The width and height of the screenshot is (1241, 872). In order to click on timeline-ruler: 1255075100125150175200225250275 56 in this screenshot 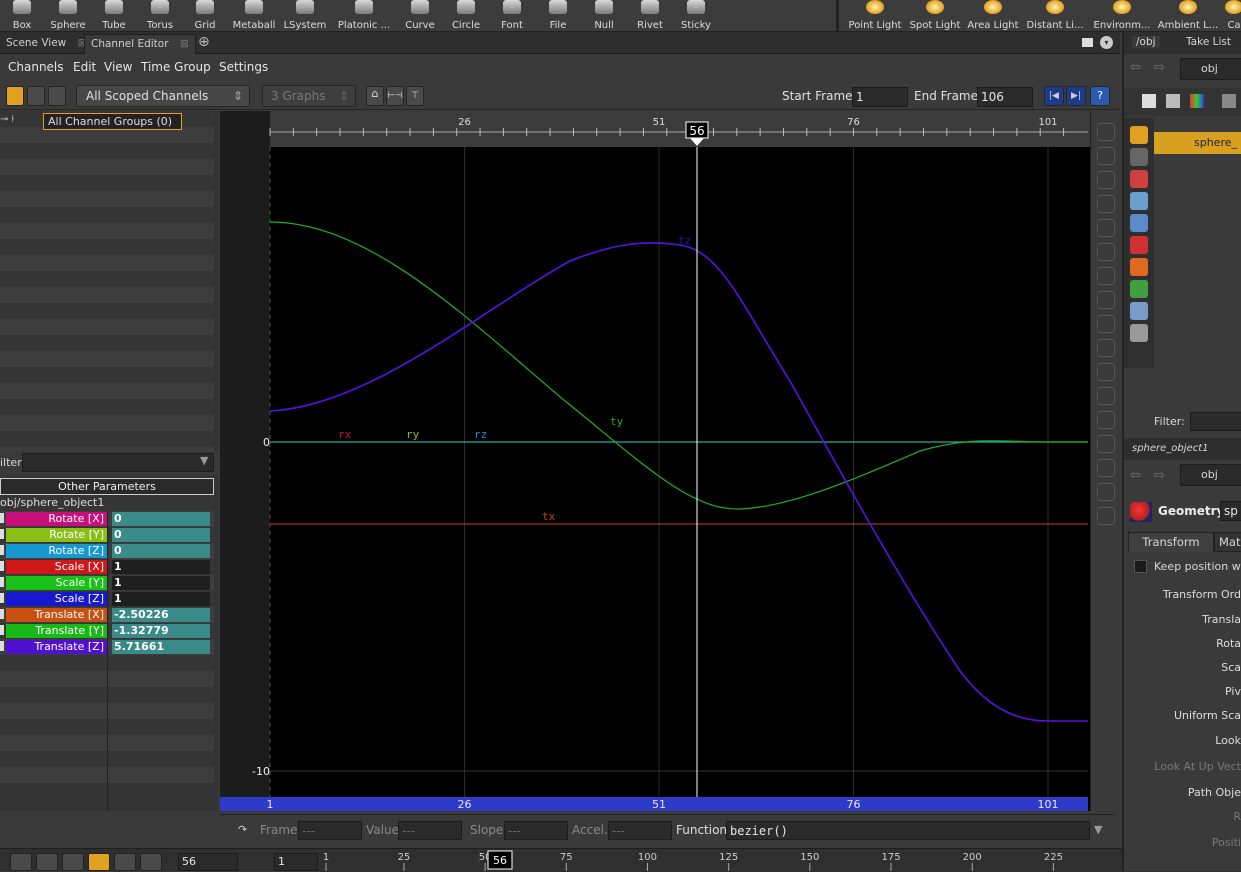, I will do `click(780, 860)`.